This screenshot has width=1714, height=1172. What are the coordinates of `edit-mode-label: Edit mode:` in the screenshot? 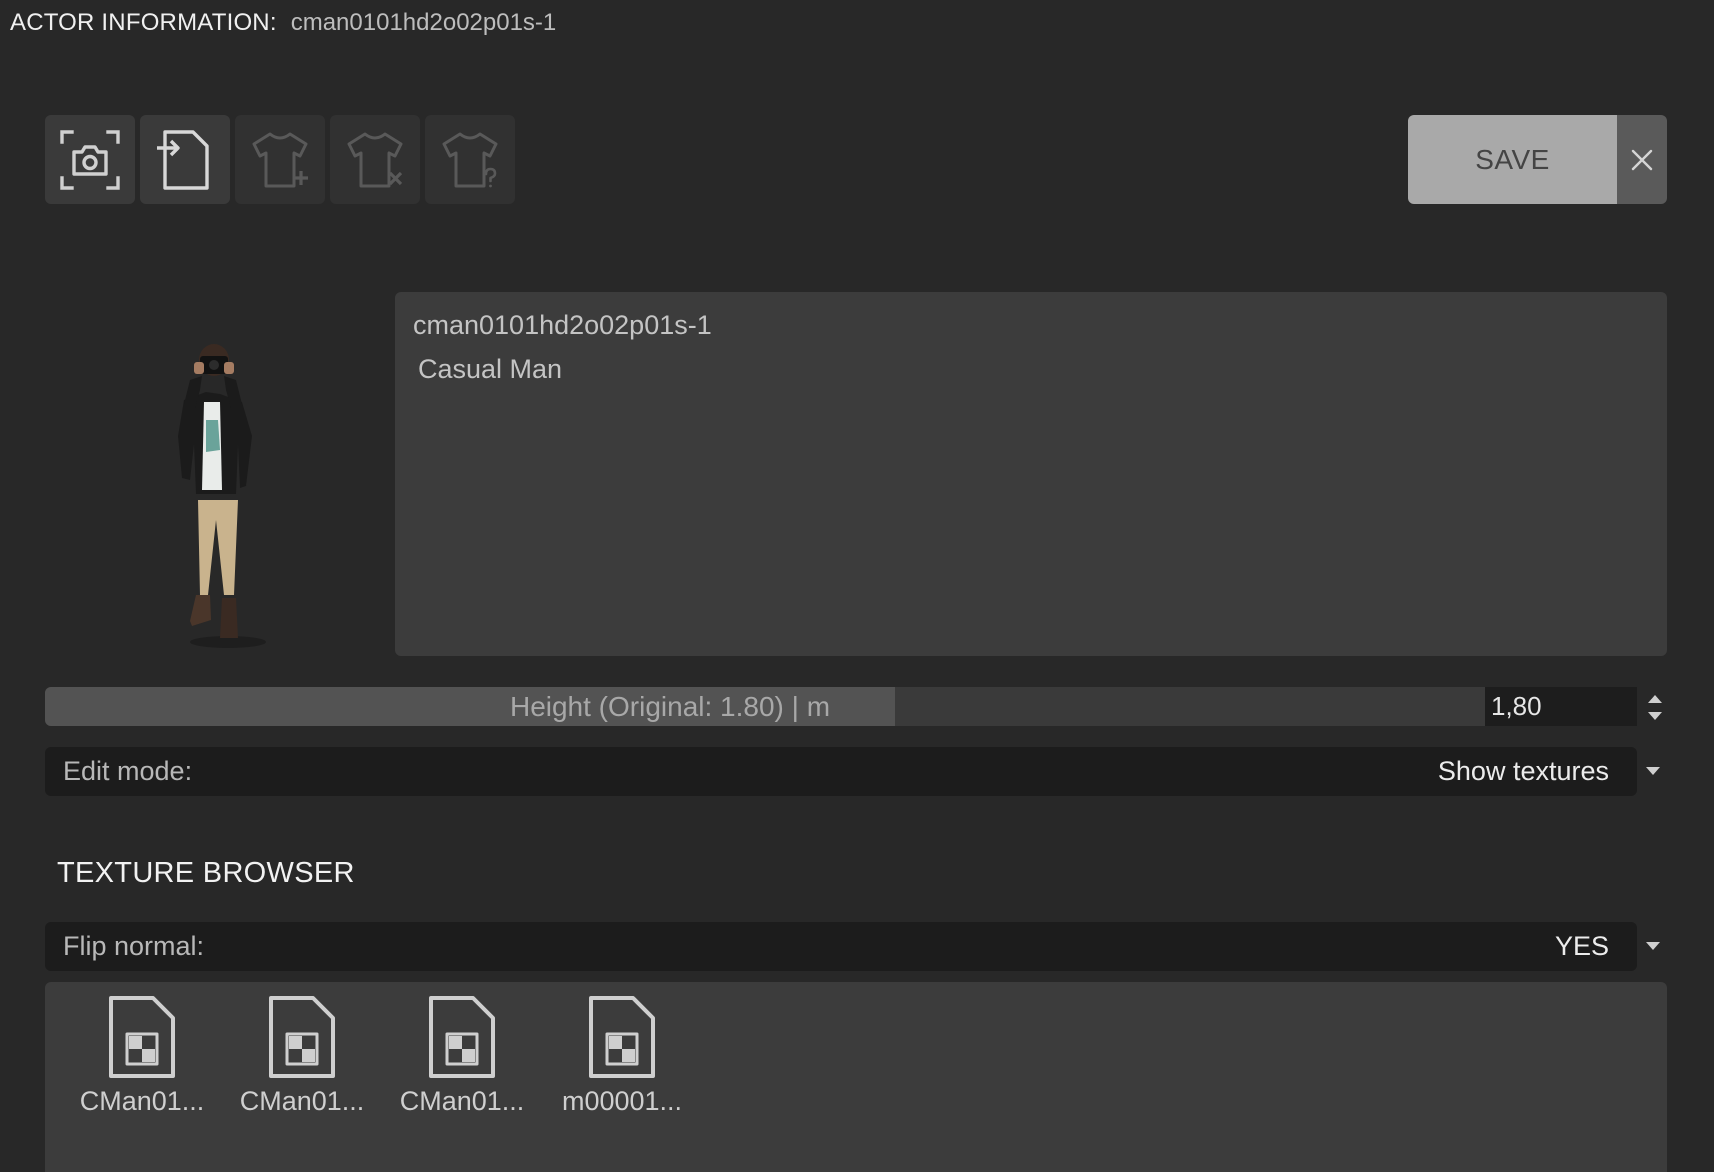 It's located at (128, 771).